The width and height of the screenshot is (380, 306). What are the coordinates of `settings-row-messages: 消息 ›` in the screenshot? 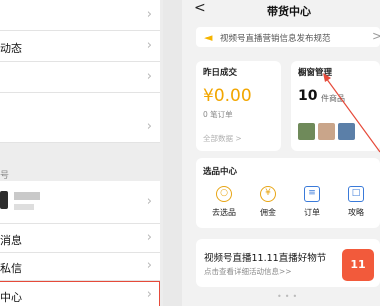 It's located at (80, 238).